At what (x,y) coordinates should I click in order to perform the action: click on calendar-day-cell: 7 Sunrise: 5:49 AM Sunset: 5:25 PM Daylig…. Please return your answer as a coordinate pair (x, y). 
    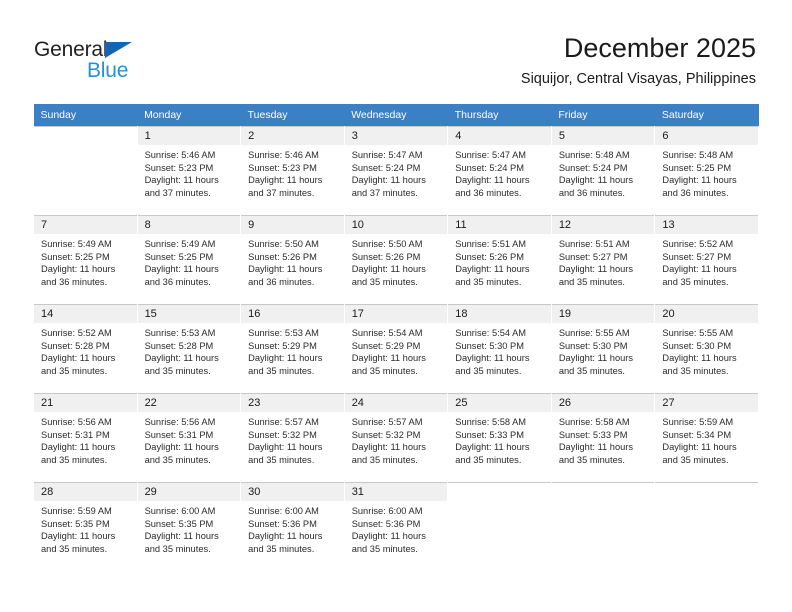
    Looking at the image, I should click on (85, 260).